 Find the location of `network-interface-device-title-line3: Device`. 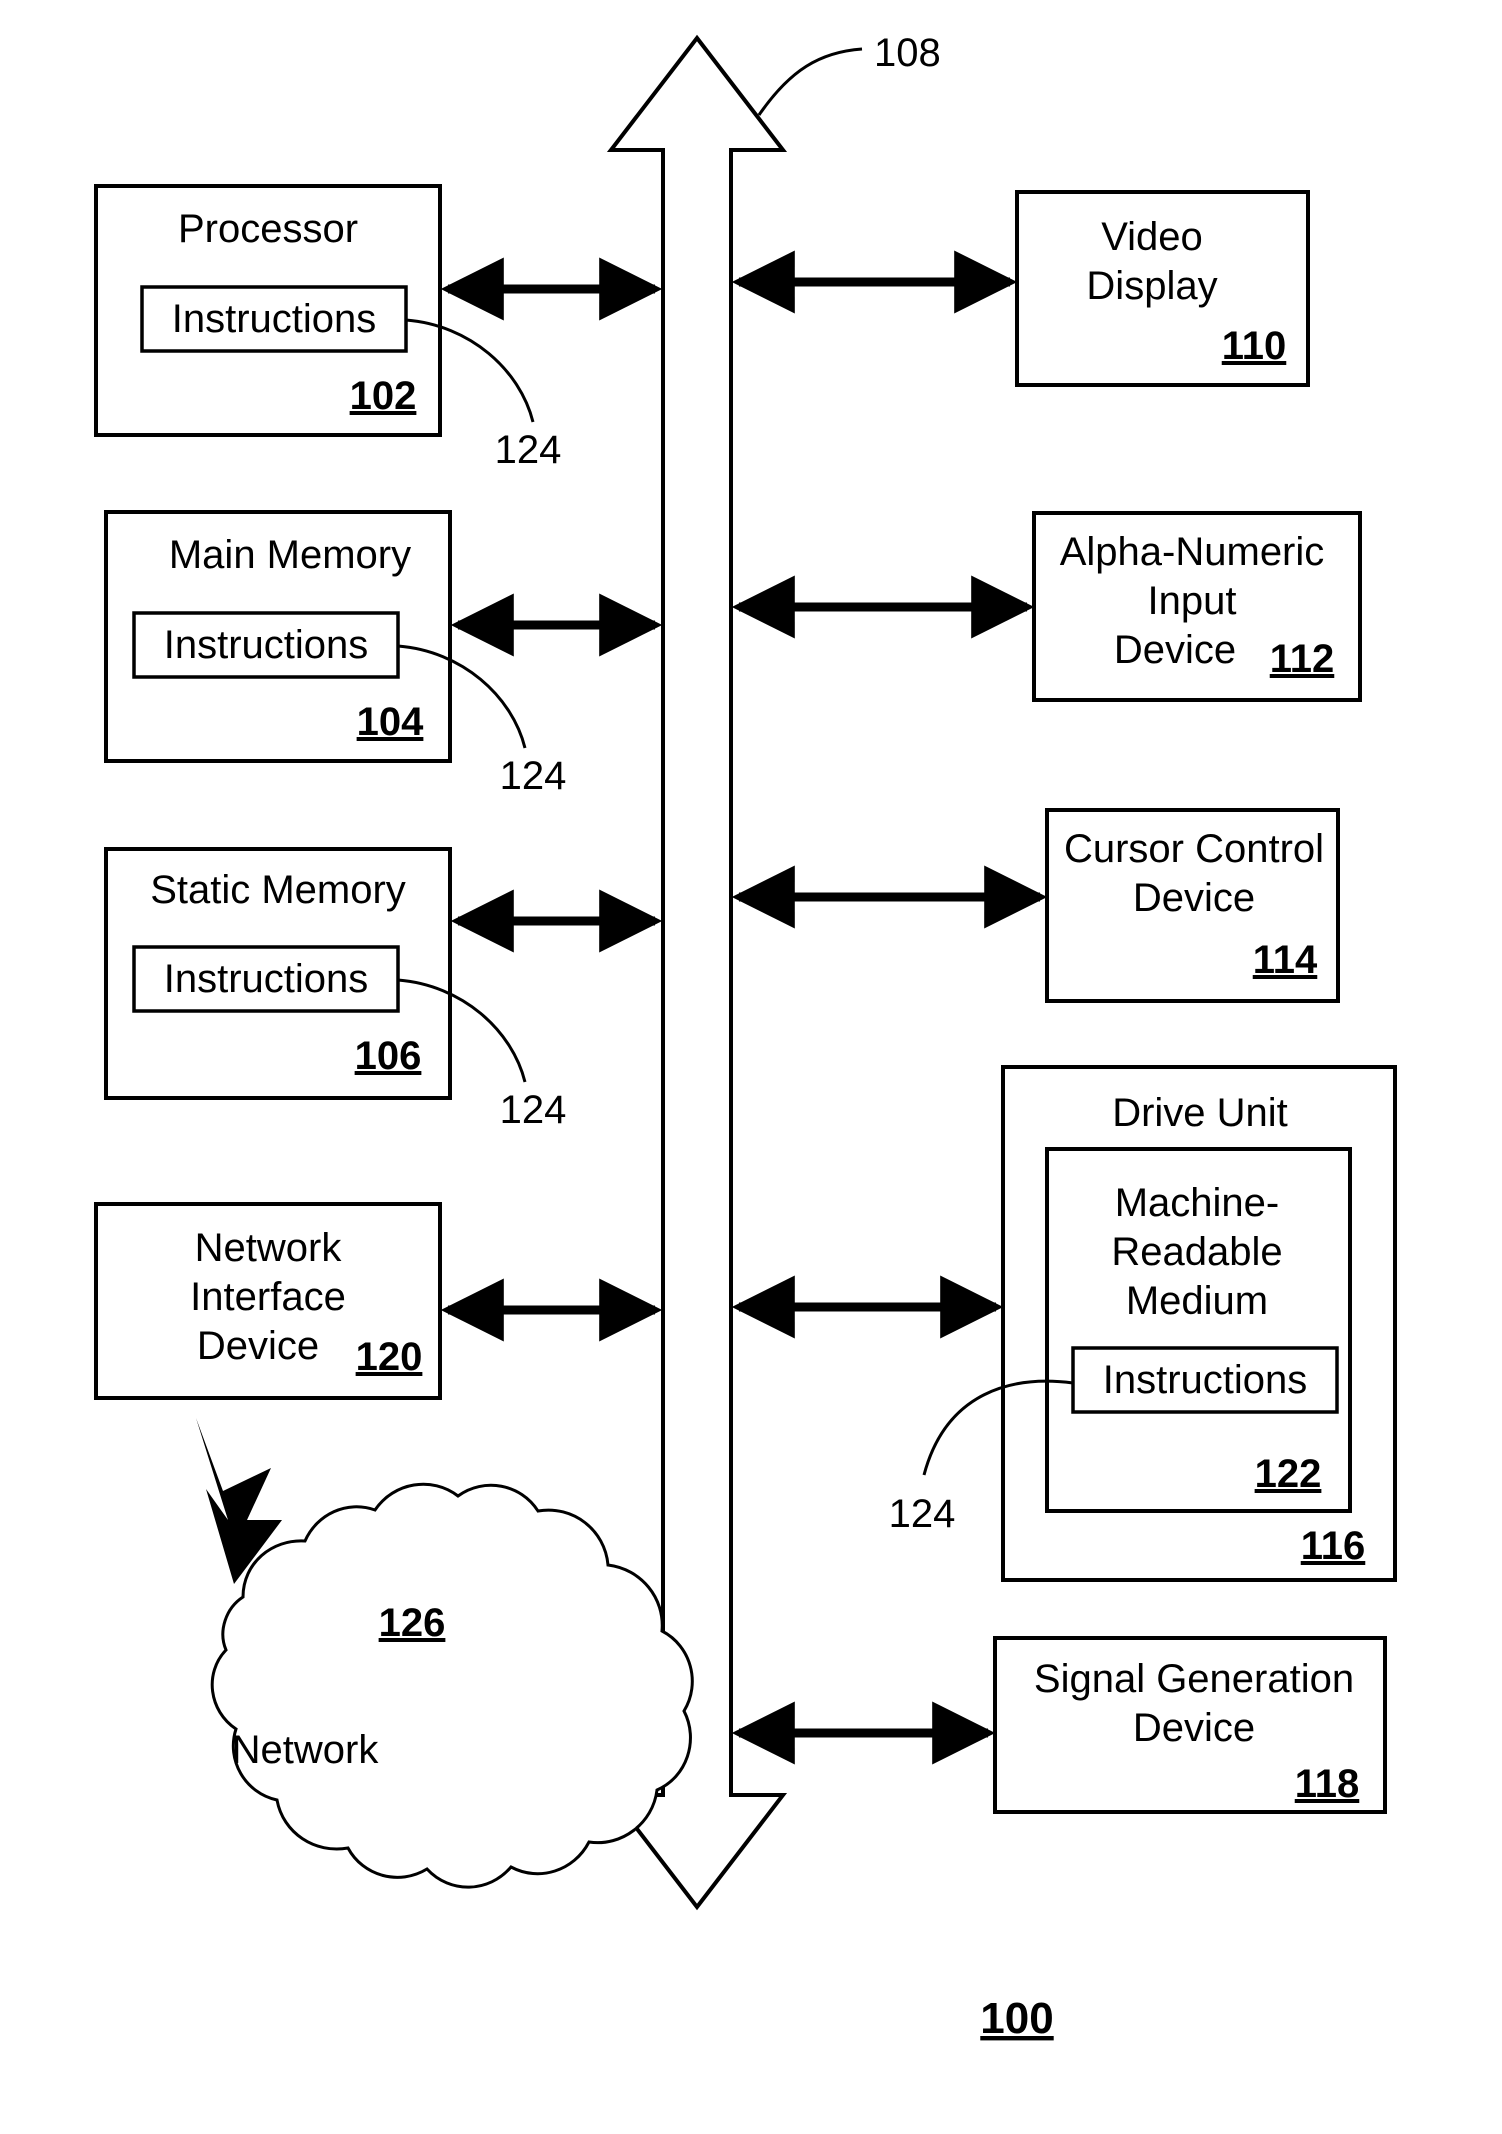

network-interface-device-title-line3: Device is located at coordinates (258, 1346).